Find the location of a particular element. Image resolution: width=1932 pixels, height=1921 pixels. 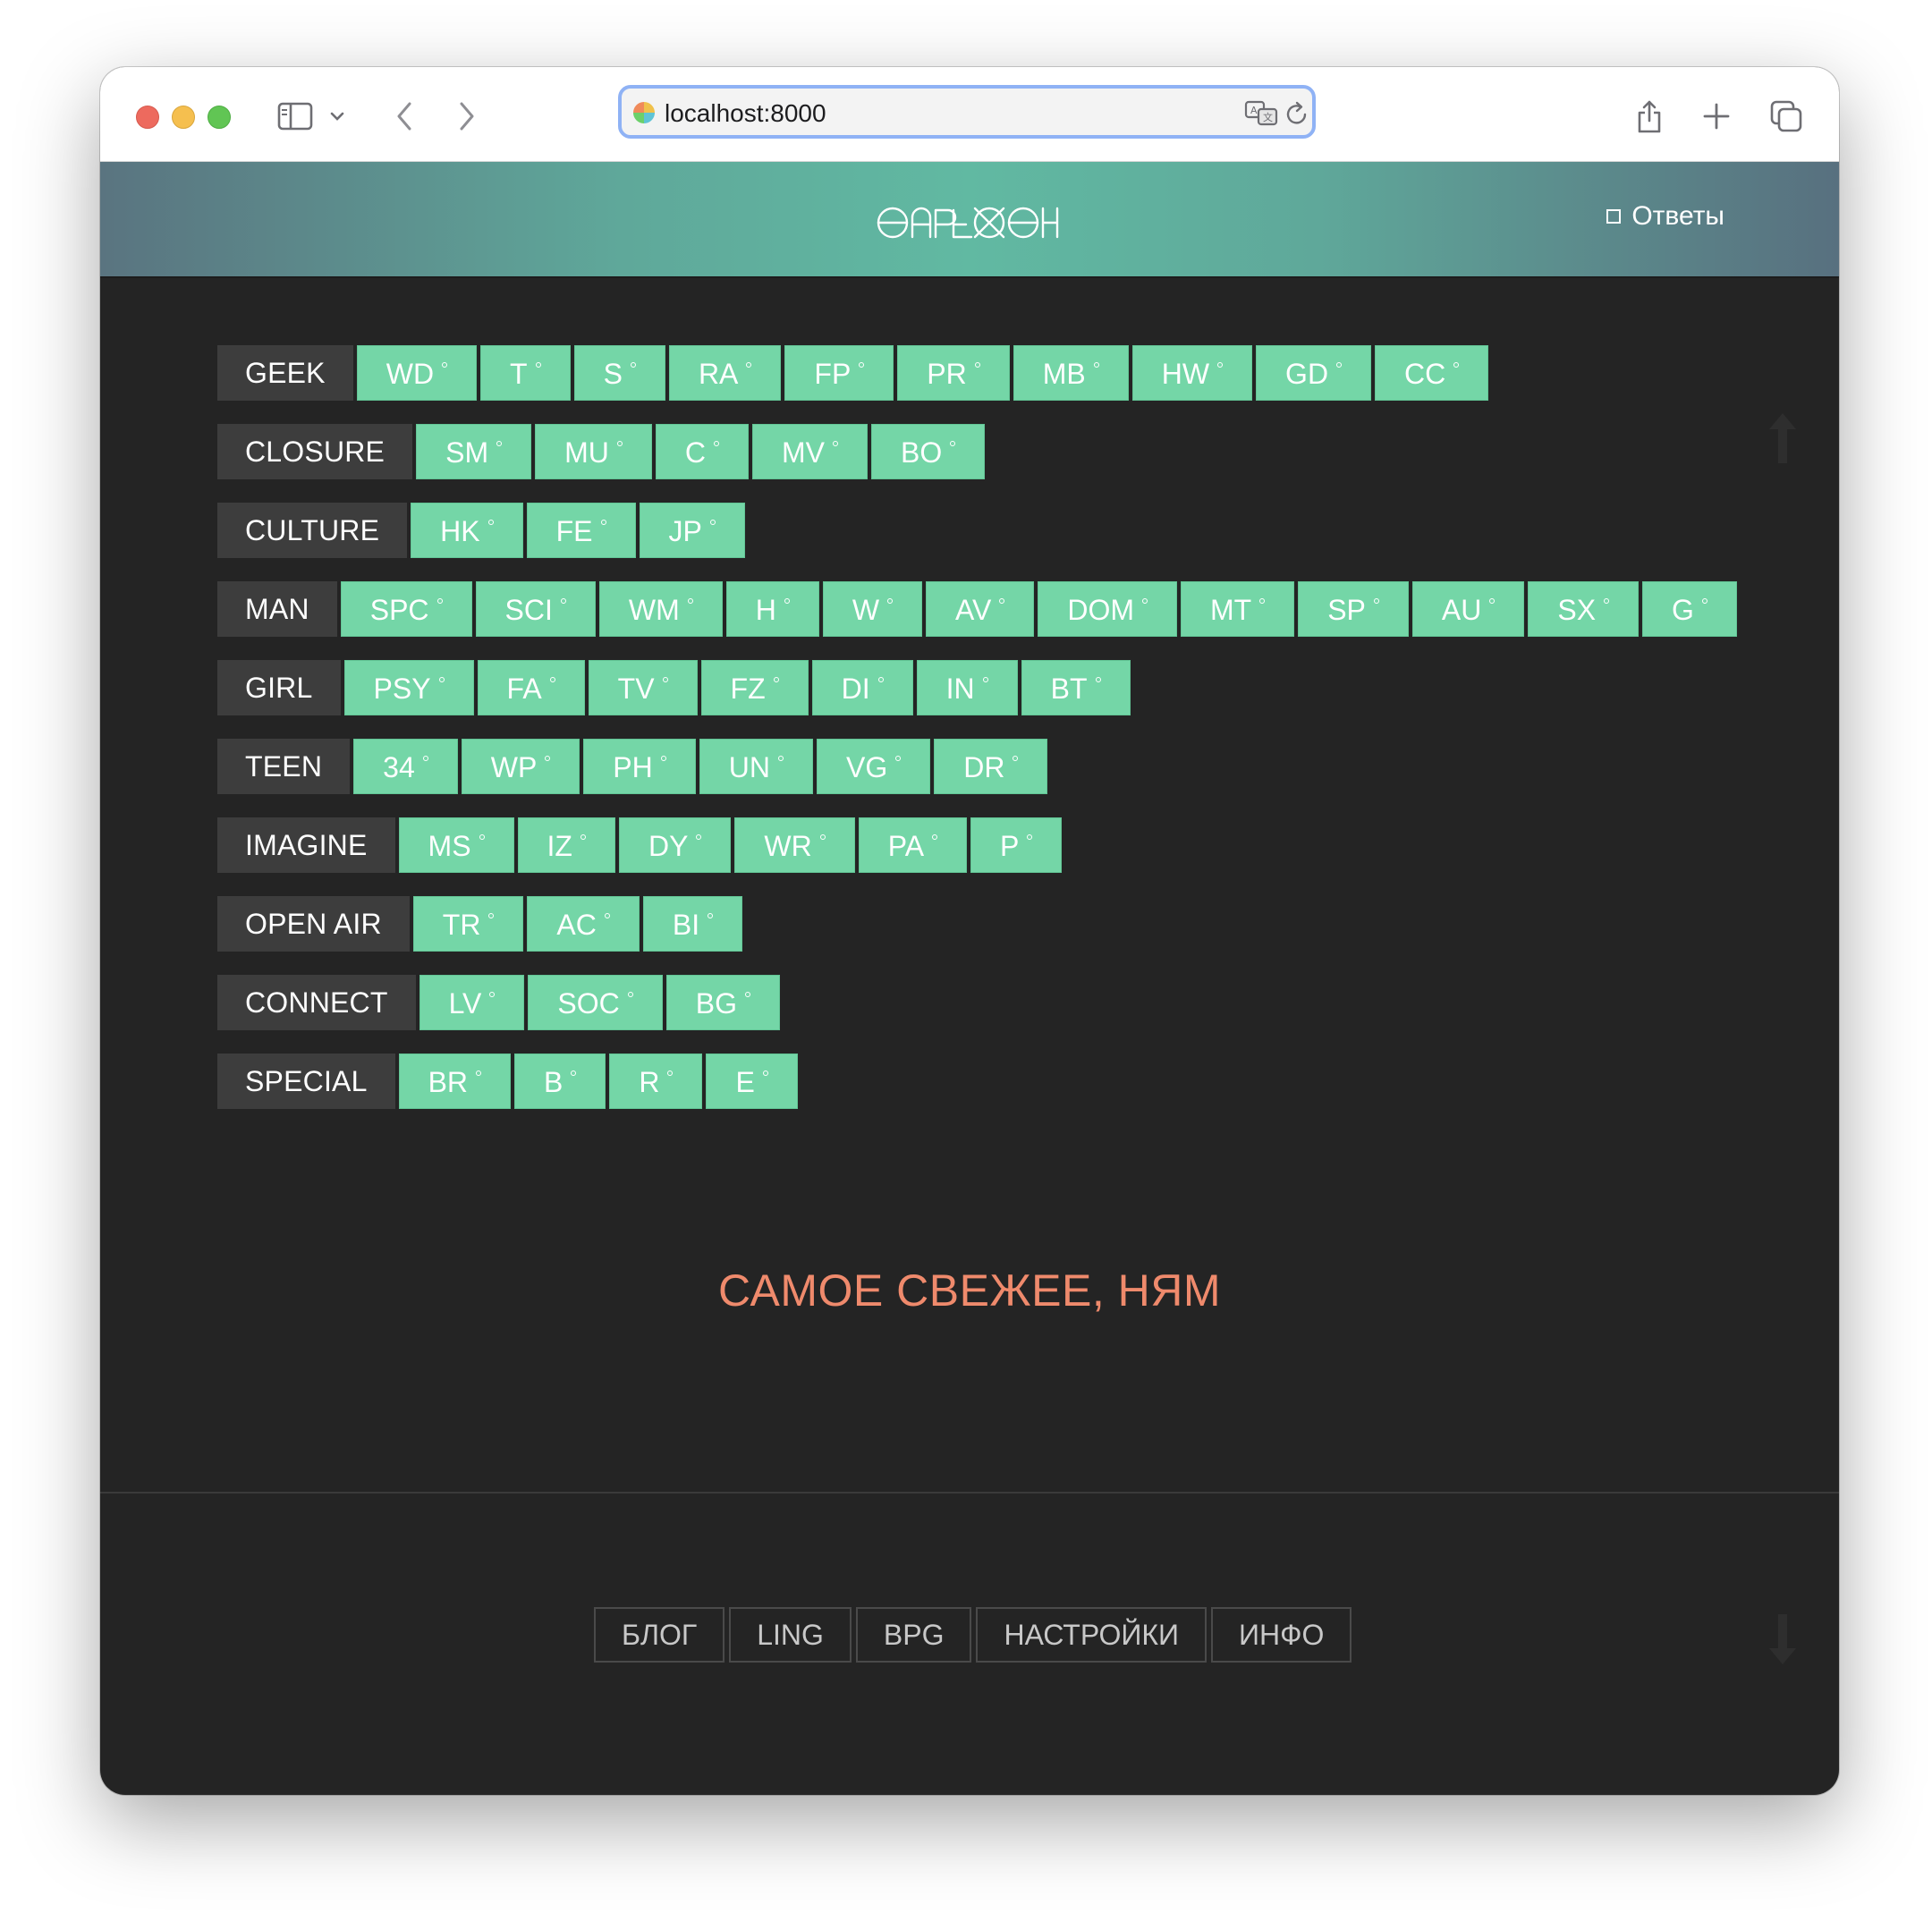

board-button: PA is located at coordinates (913, 845).